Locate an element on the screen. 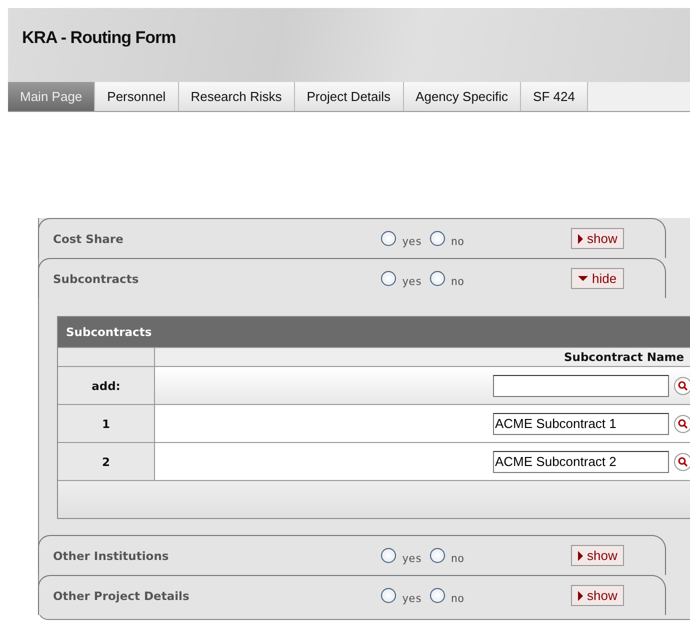 This screenshot has width=690, height=635. input-field: ACME Subcontract 1 is located at coordinates (581, 423).